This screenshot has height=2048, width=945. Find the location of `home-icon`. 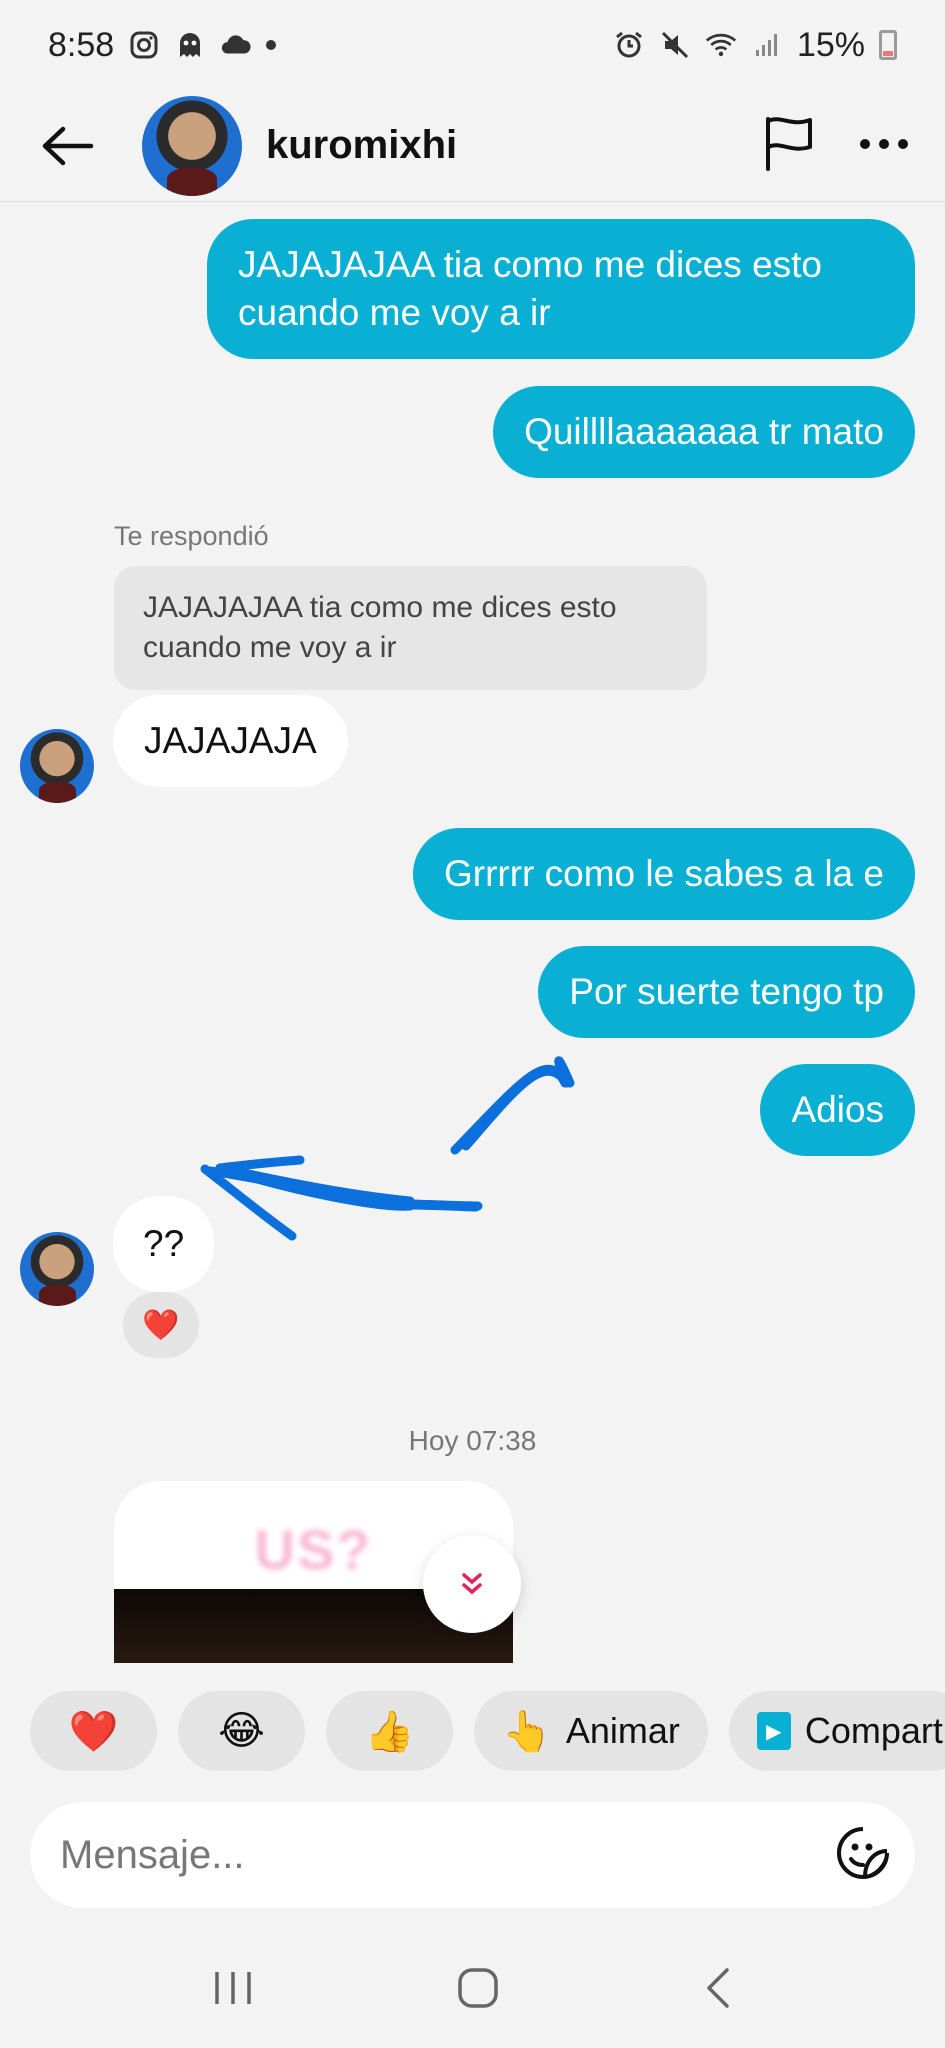

home-icon is located at coordinates (477, 1987).